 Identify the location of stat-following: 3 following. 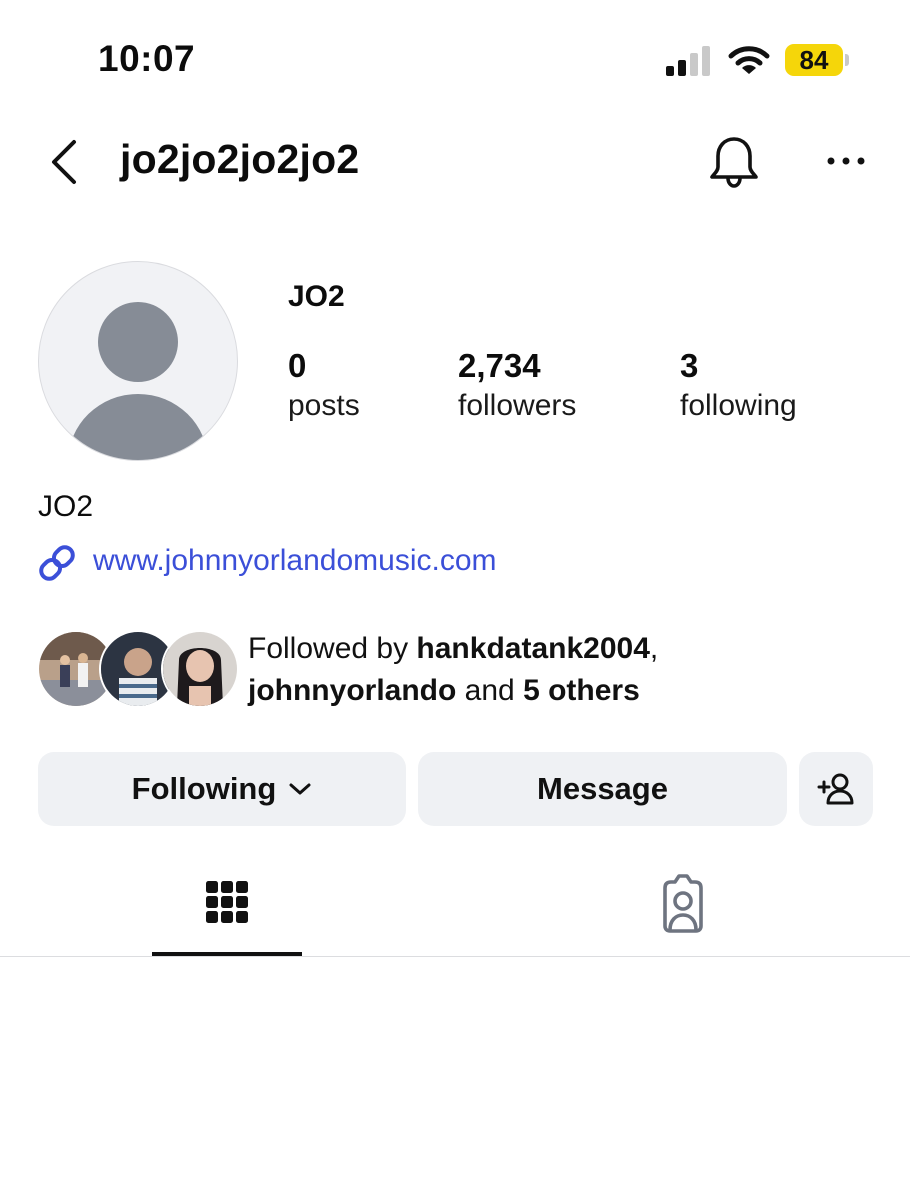
(738, 386).